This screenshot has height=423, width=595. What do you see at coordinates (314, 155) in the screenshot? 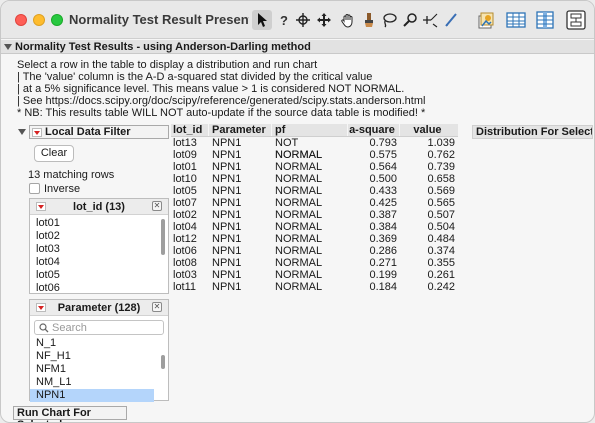
I see `table-row: lot09 NPN1 NORMAL 0.575 0.762` at bounding box center [314, 155].